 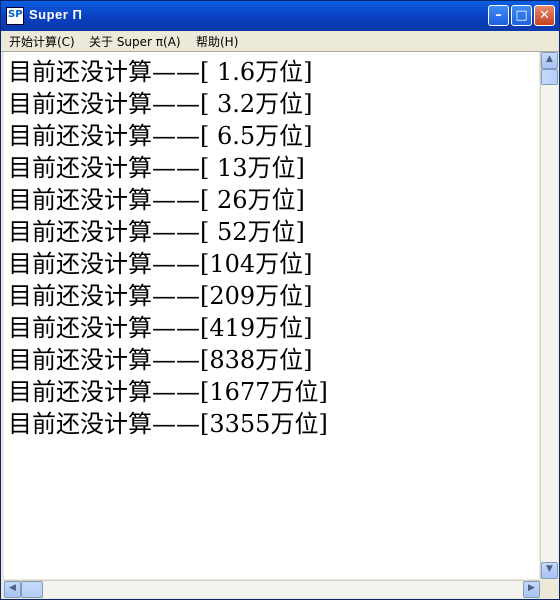 I want to click on menu-start-calculation: 开始计算(C), so click(x=42, y=41).